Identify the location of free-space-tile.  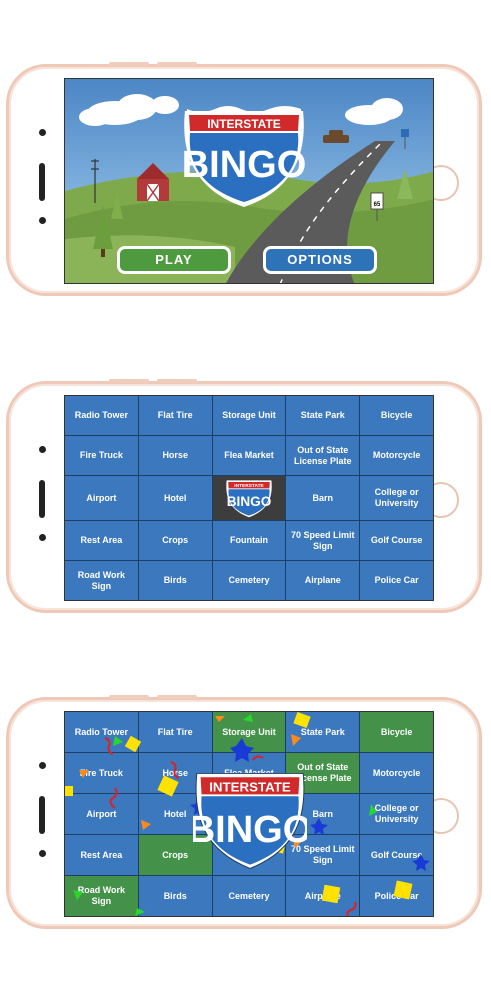
(249, 814).